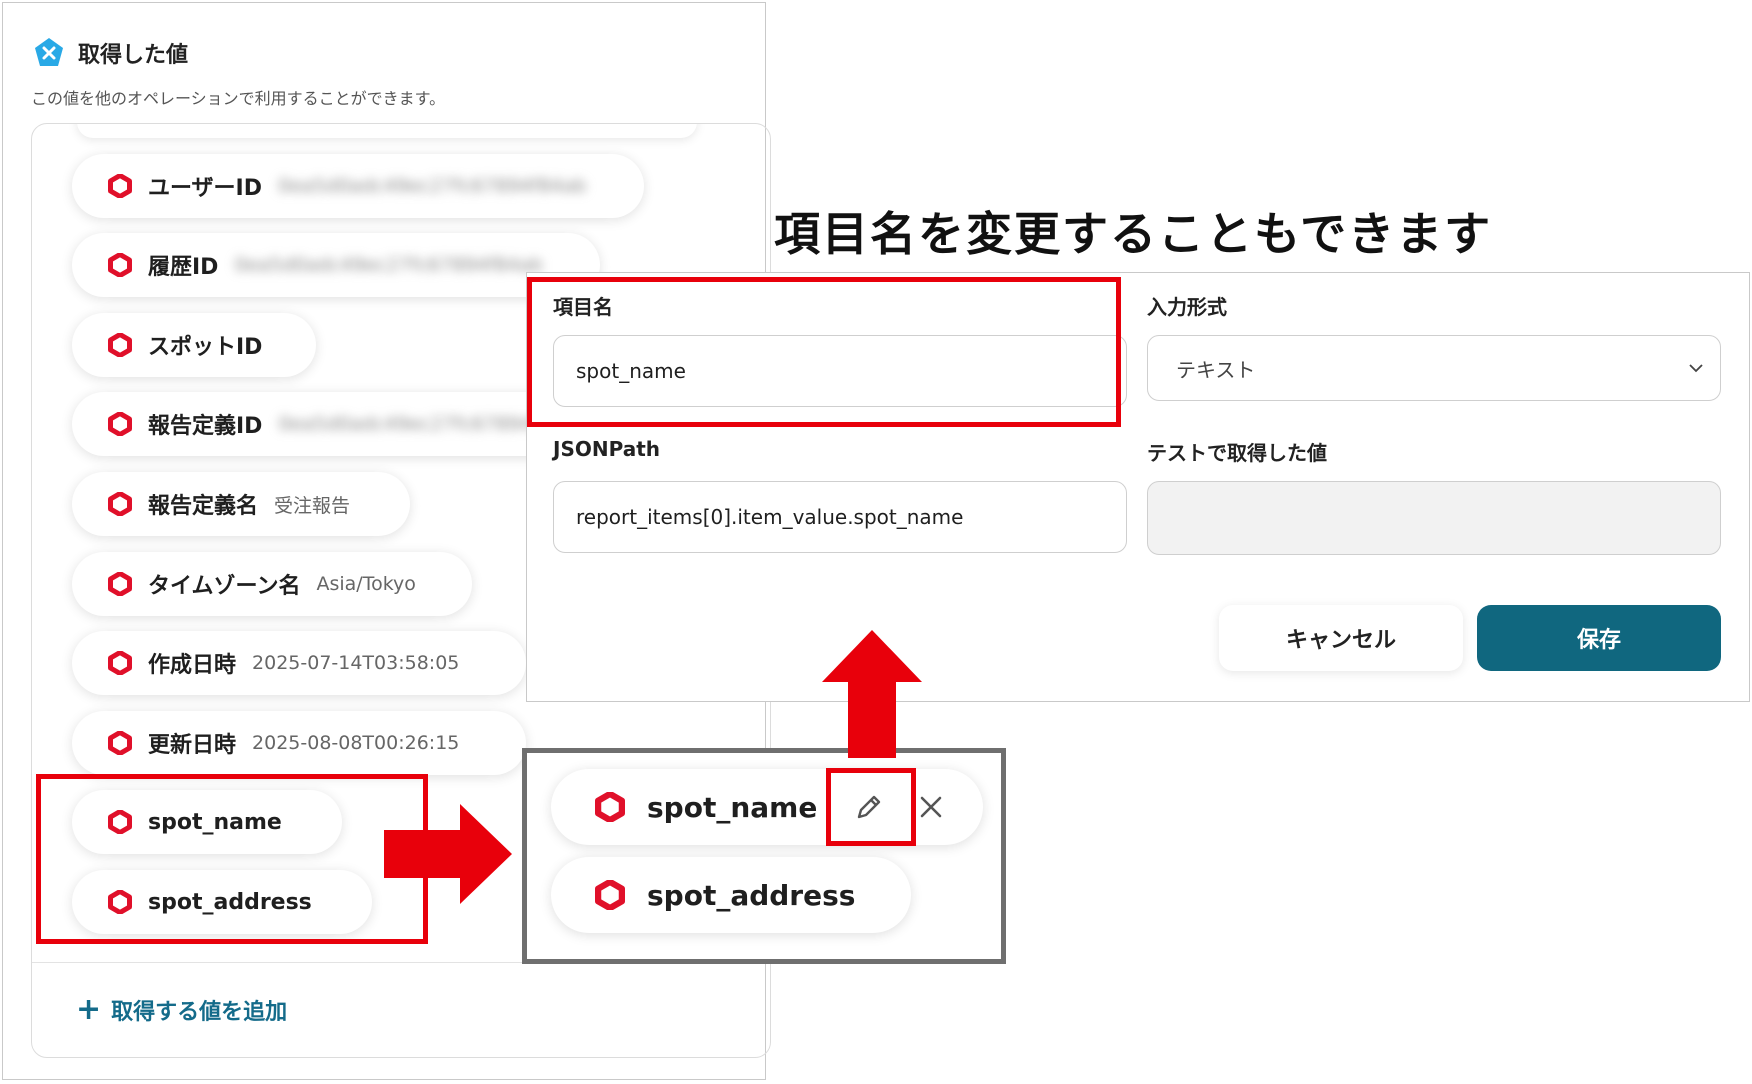 This screenshot has height=1084, width=1752. What do you see at coordinates (224, 586) in the screenshot?
I see `value-item-label: タイムゾーン名` at bounding box center [224, 586].